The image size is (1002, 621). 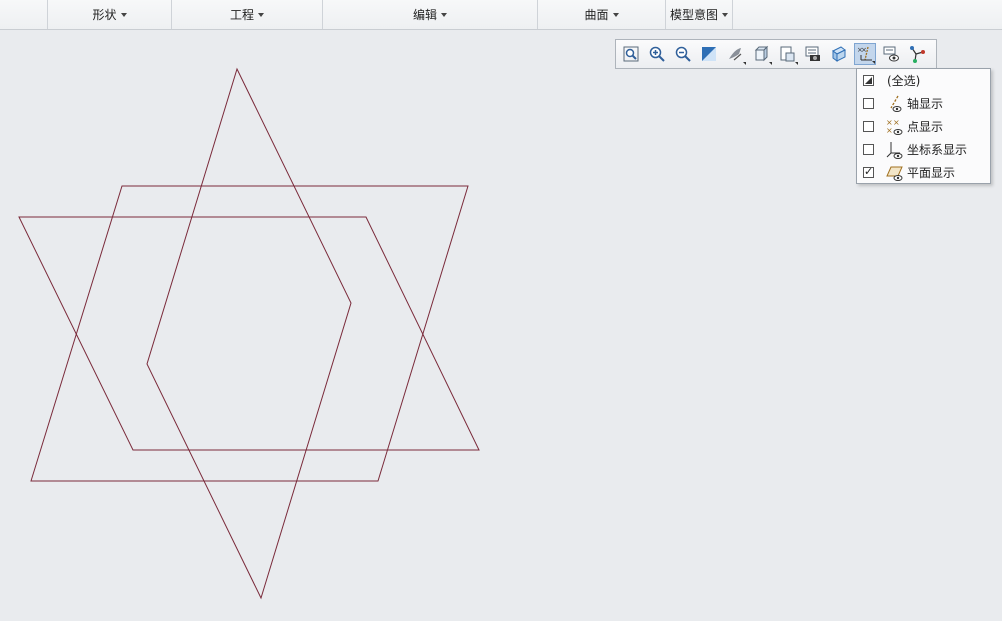 What do you see at coordinates (894, 173) in the screenshot?
I see `plane-display-icon` at bounding box center [894, 173].